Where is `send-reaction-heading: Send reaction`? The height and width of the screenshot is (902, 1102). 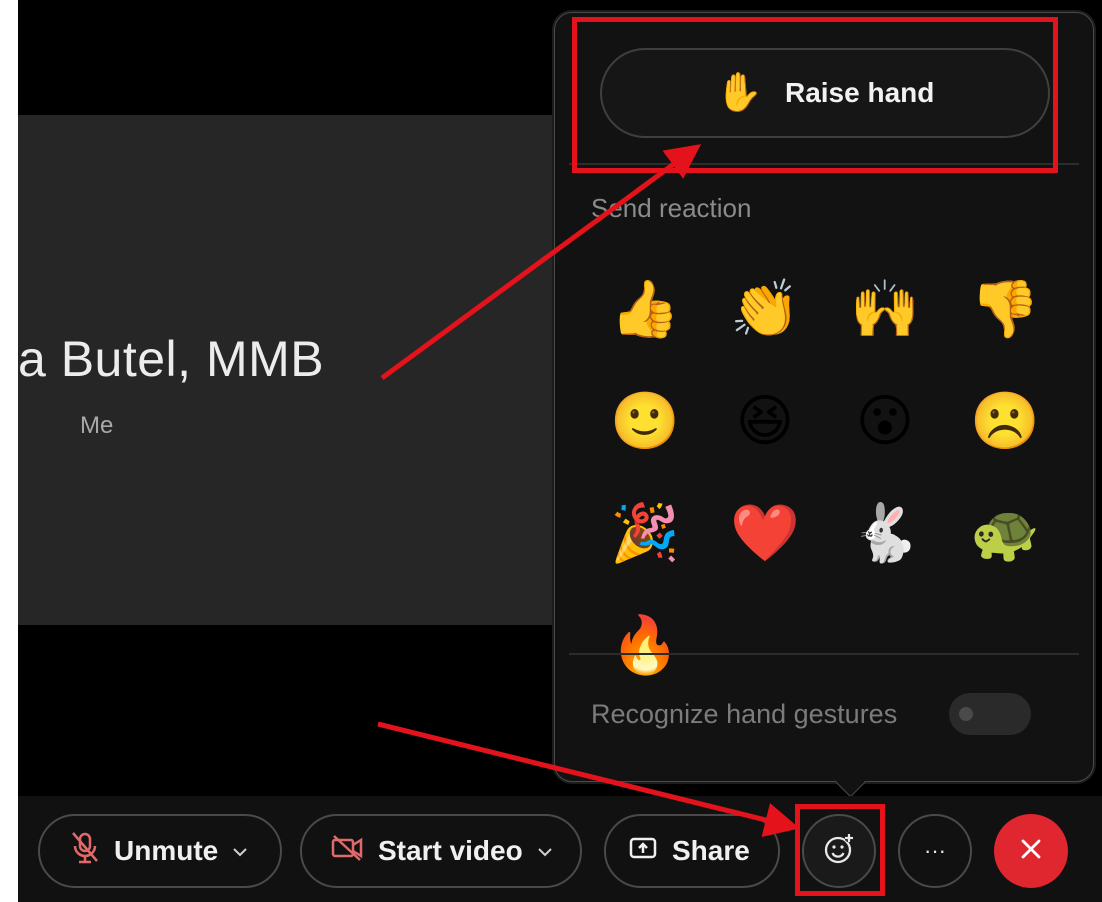
send-reaction-heading: Send reaction is located at coordinates (671, 208).